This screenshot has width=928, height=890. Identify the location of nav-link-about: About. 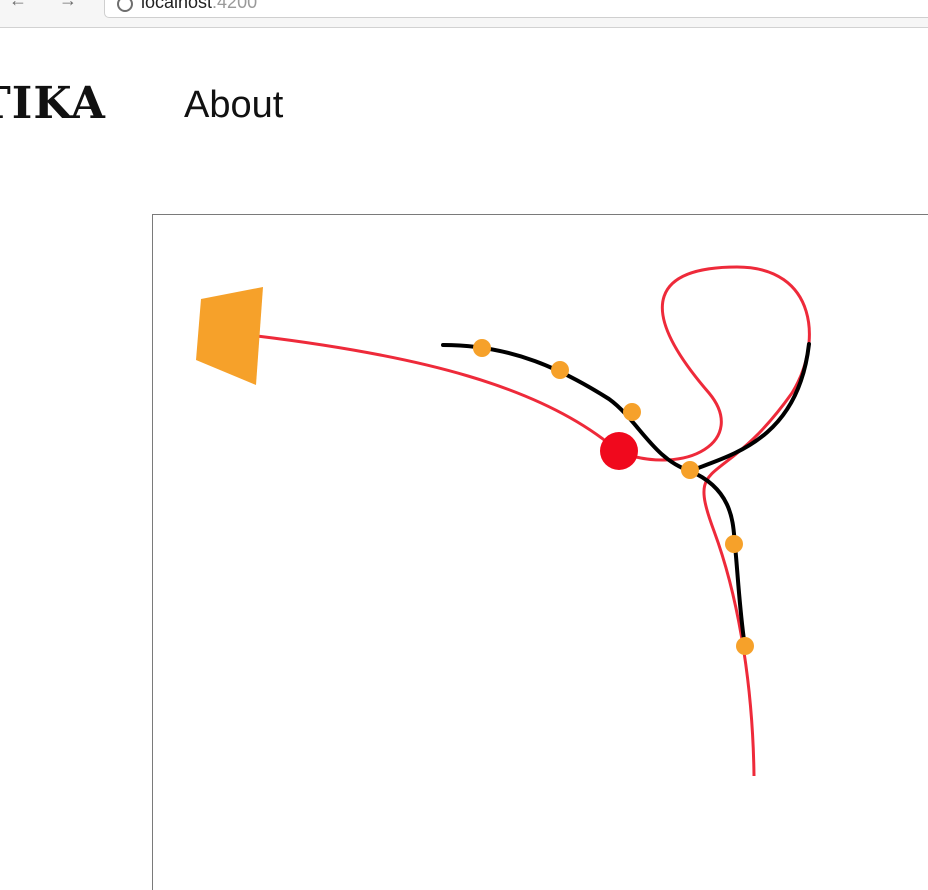
(233, 105).